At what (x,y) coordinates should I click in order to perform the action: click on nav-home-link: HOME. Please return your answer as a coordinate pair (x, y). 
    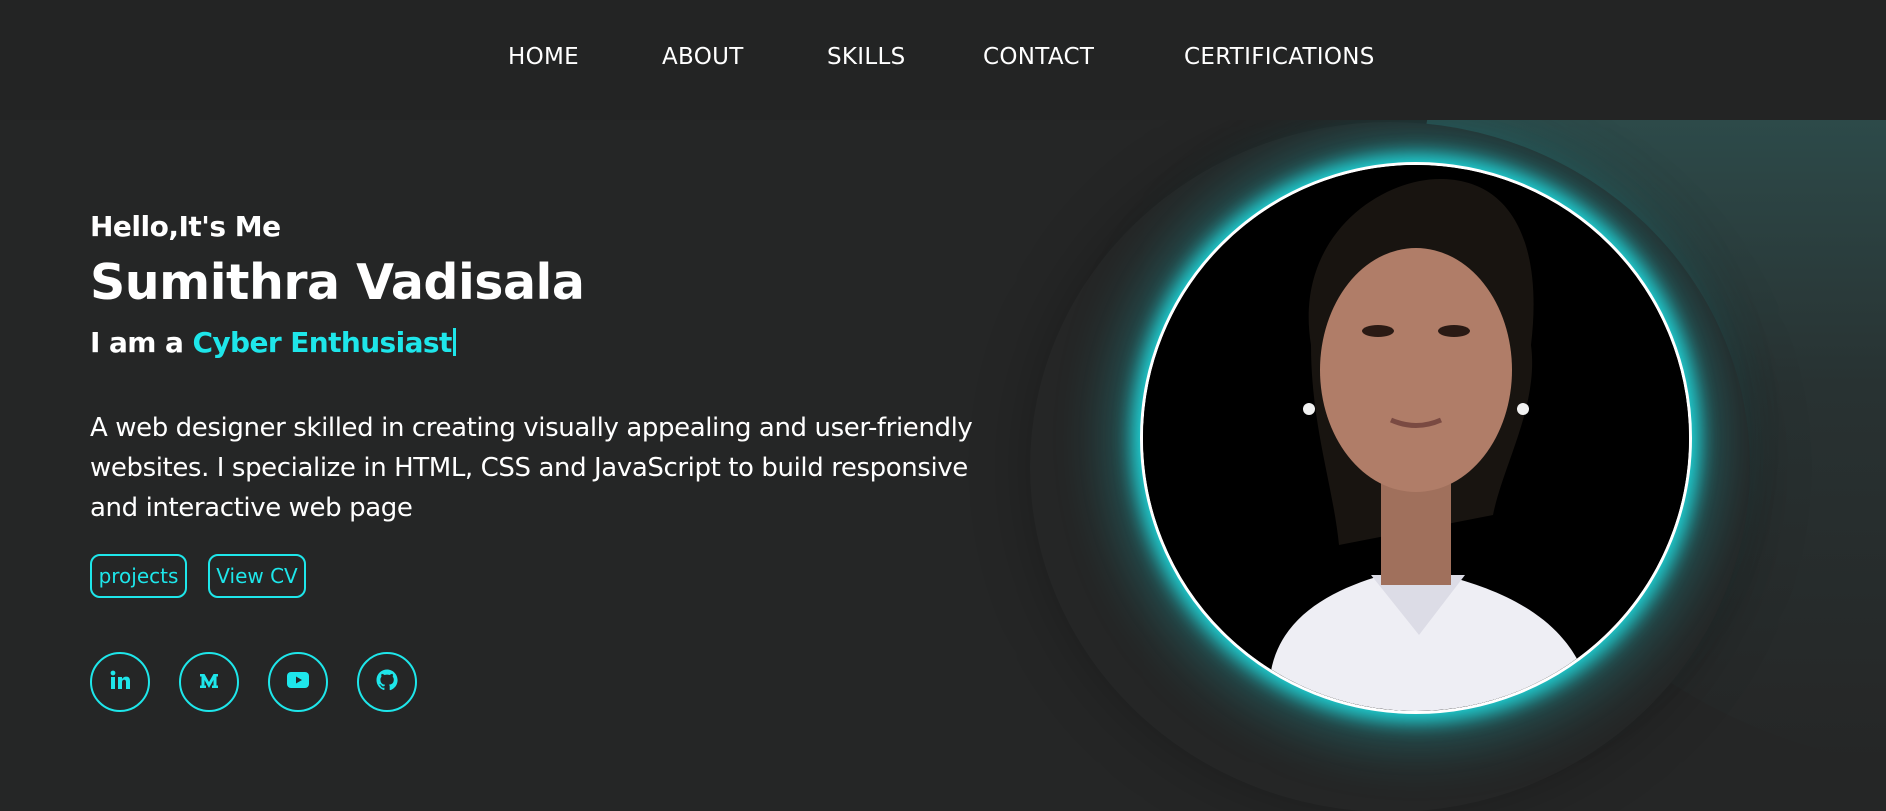
    Looking at the image, I should click on (543, 57).